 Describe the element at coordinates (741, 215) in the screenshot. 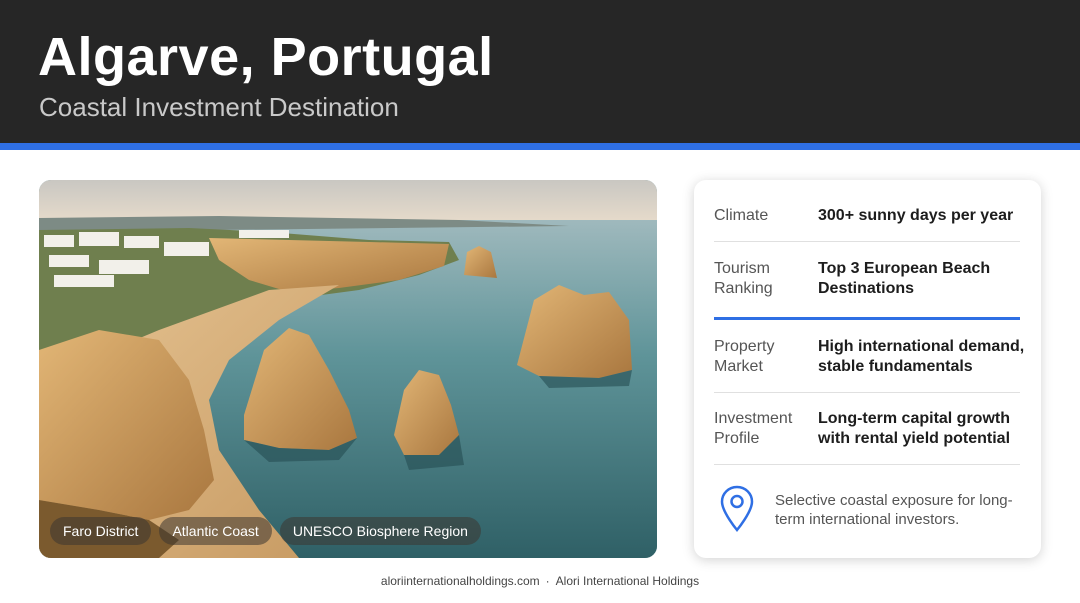

I see `detail-label: Climate` at that location.